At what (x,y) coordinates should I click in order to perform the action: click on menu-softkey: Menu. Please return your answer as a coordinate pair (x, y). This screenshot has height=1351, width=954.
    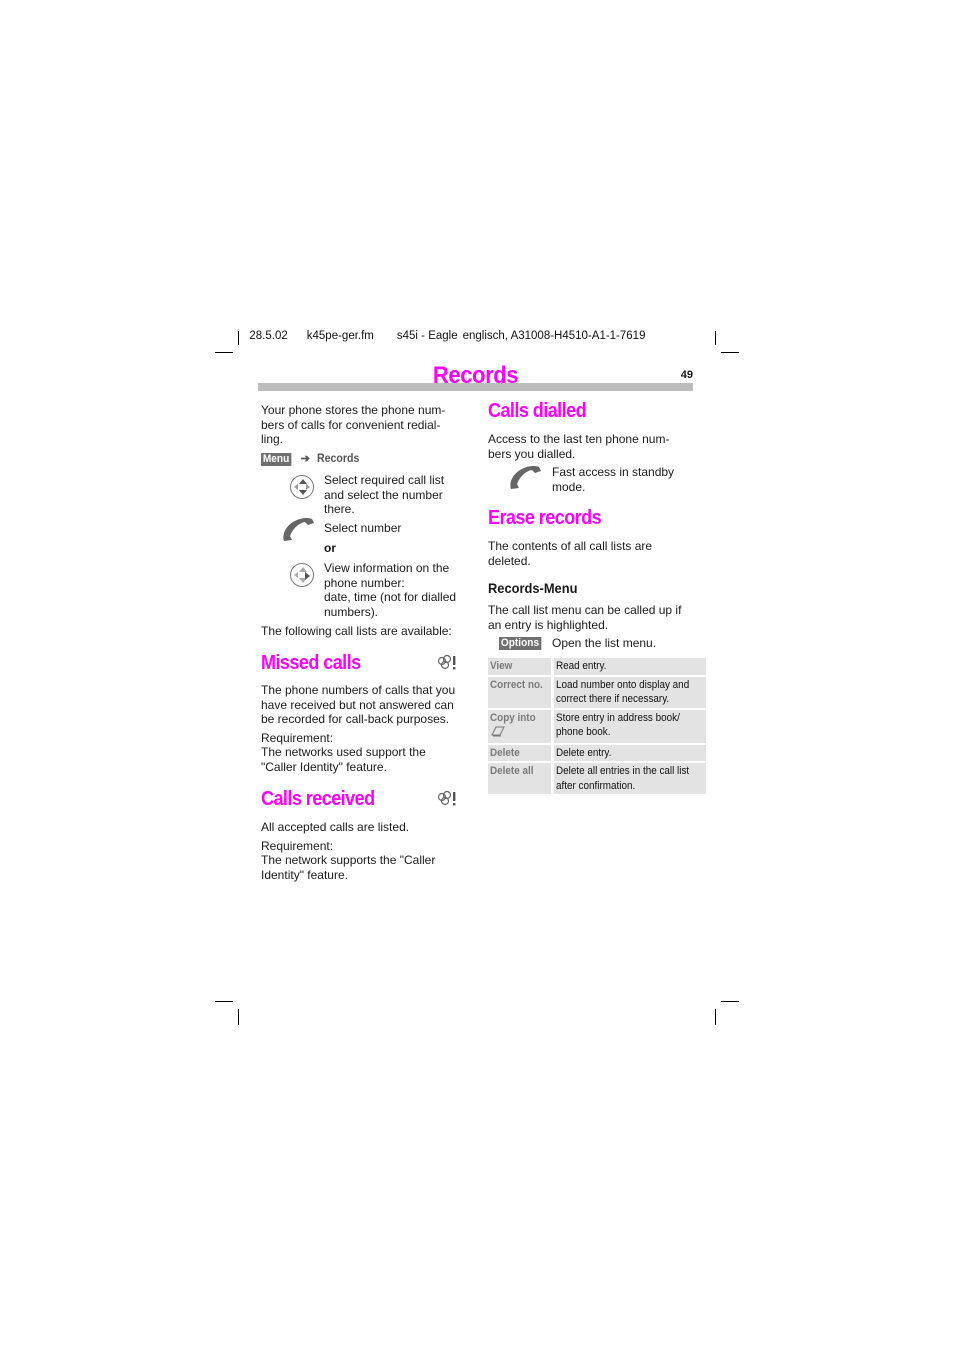
    Looking at the image, I should click on (276, 459).